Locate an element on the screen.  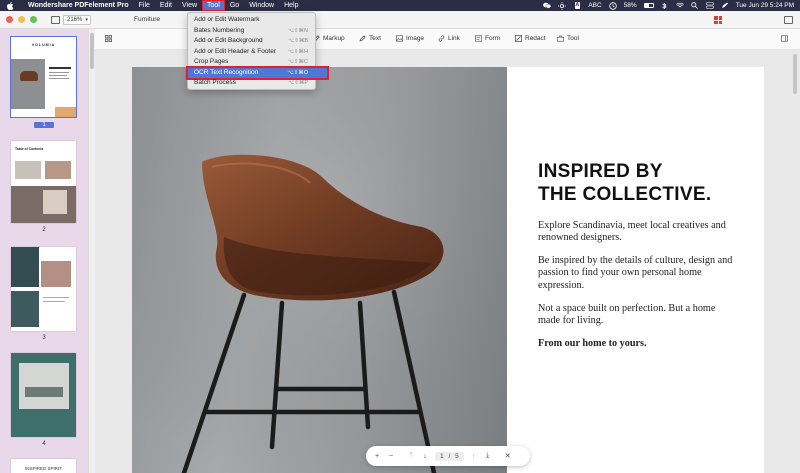
menu-view: View is located at coordinates (189, 5).